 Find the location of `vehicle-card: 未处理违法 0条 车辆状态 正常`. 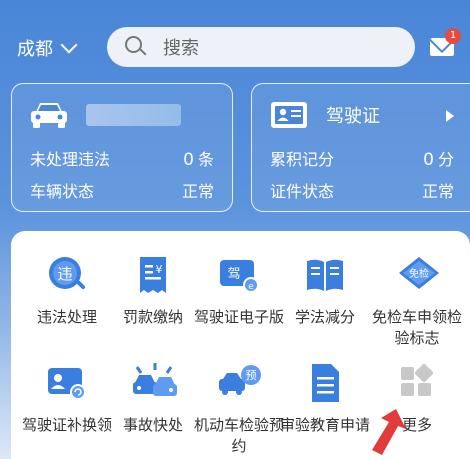

vehicle-card: 未处理违法 0条 车辆状态 正常 is located at coordinates (122, 147).